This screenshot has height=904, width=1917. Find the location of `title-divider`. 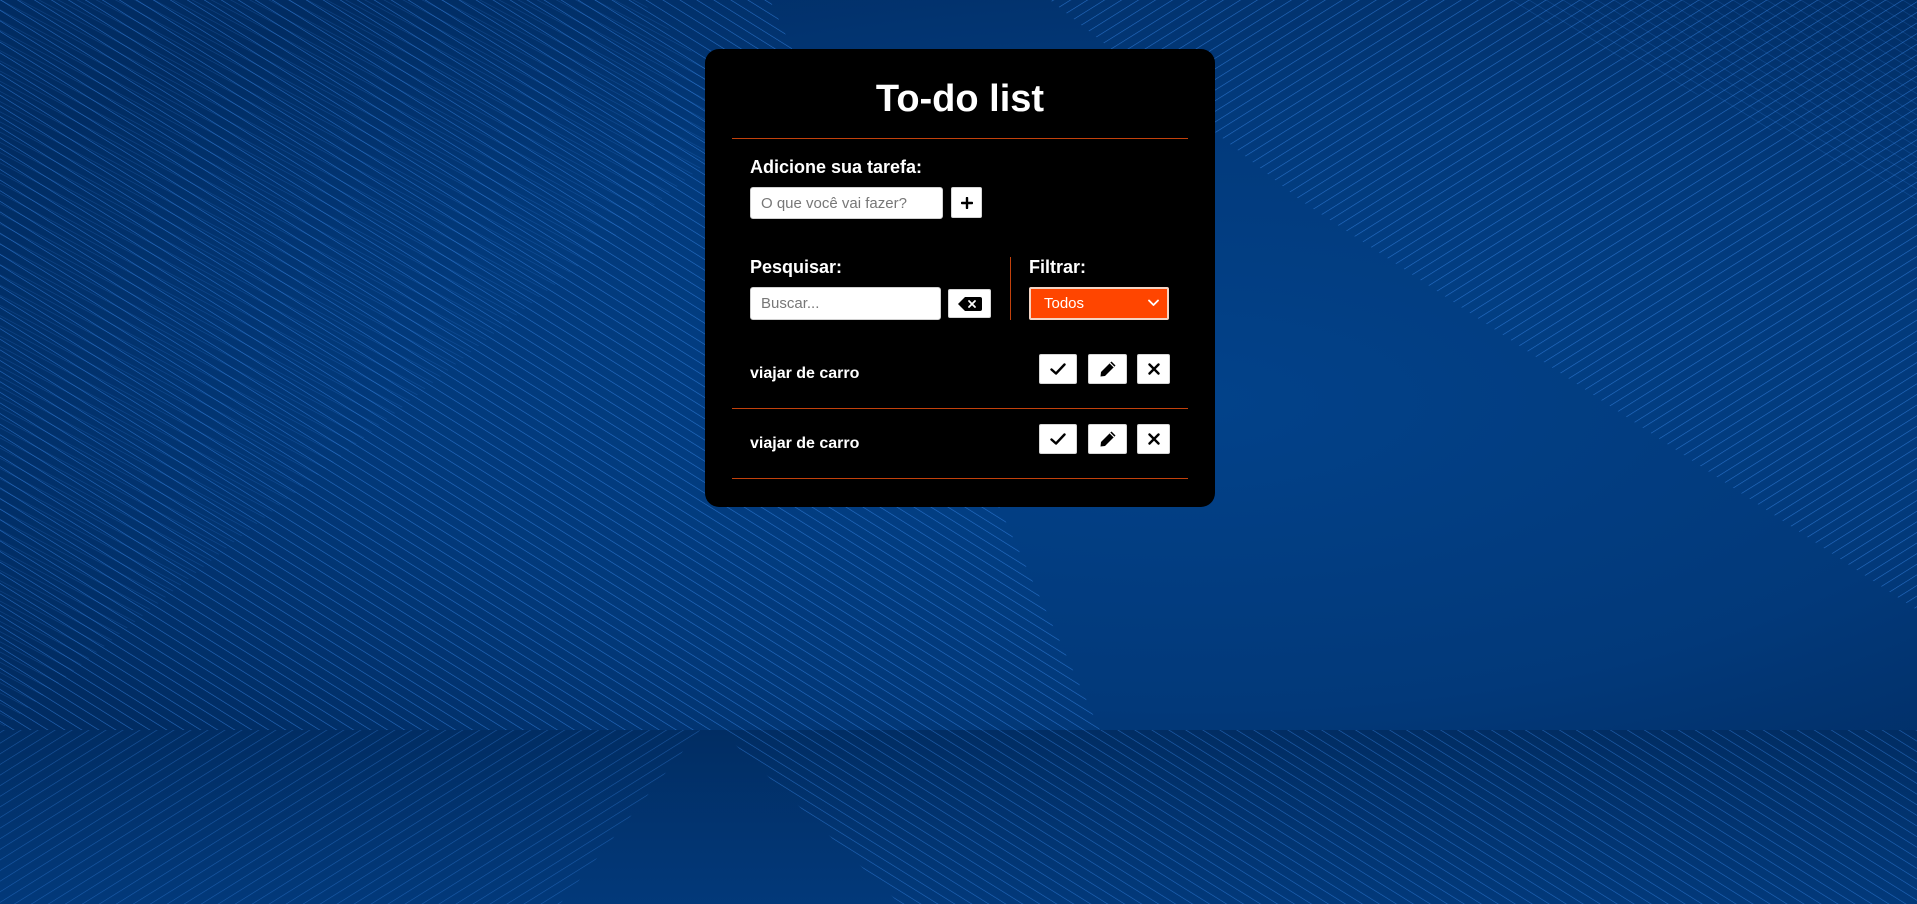

title-divider is located at coordinates (960, 138).